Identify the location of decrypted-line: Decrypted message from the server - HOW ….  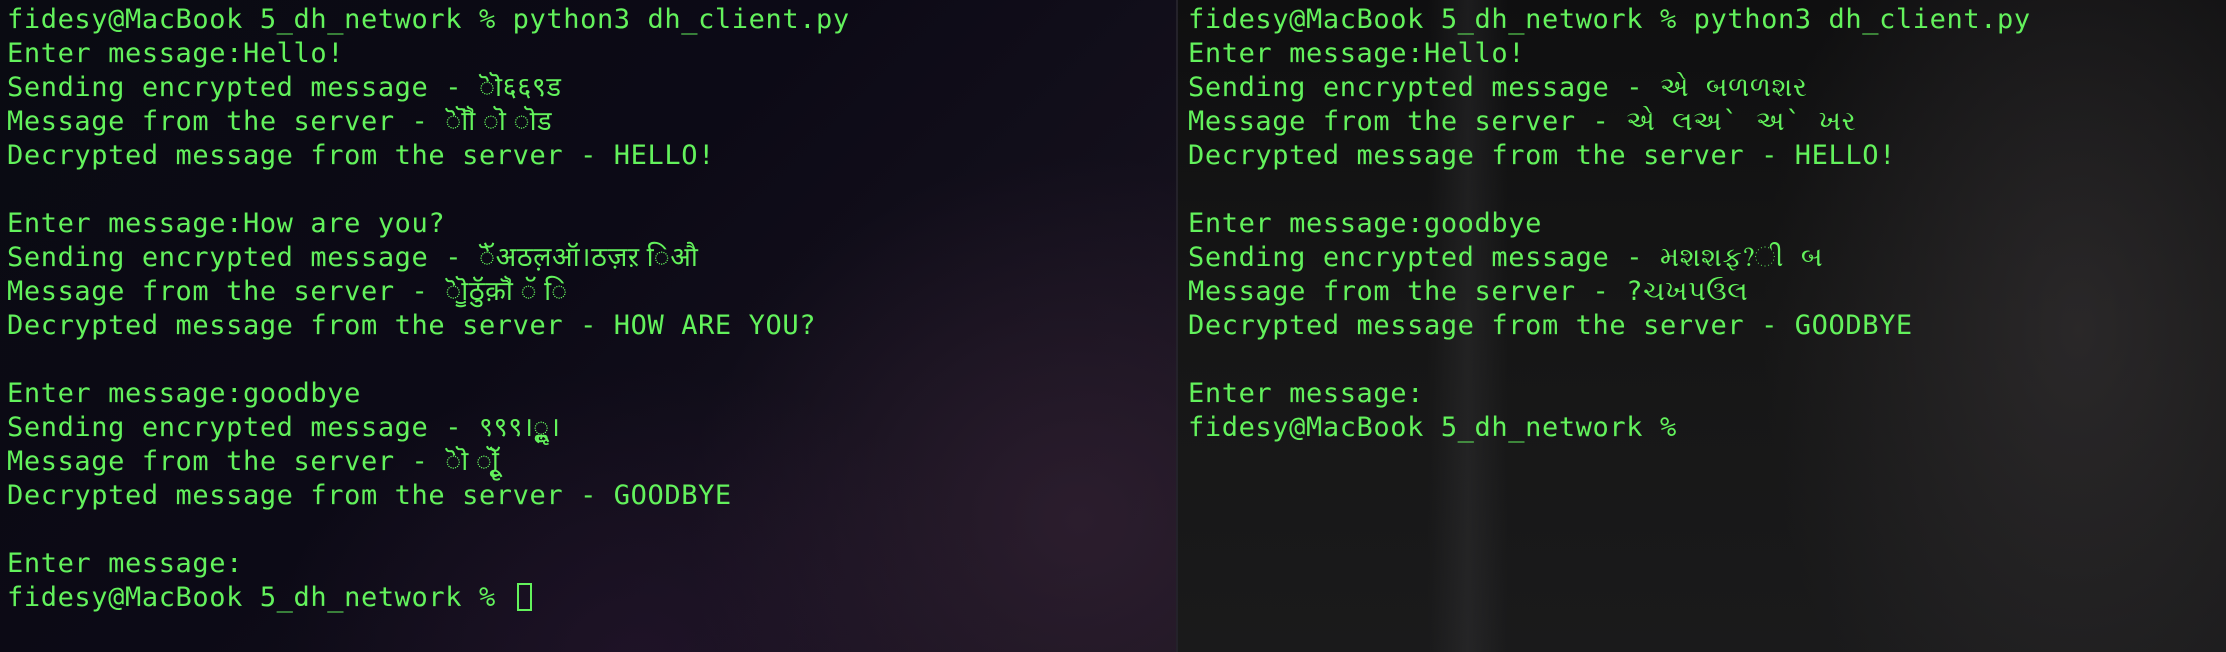
(412, 325).